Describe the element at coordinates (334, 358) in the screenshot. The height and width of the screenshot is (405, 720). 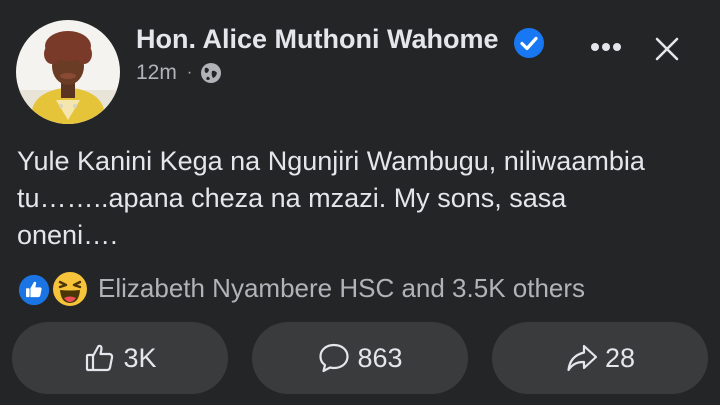
I see `comment-bubble-icon` at that location.